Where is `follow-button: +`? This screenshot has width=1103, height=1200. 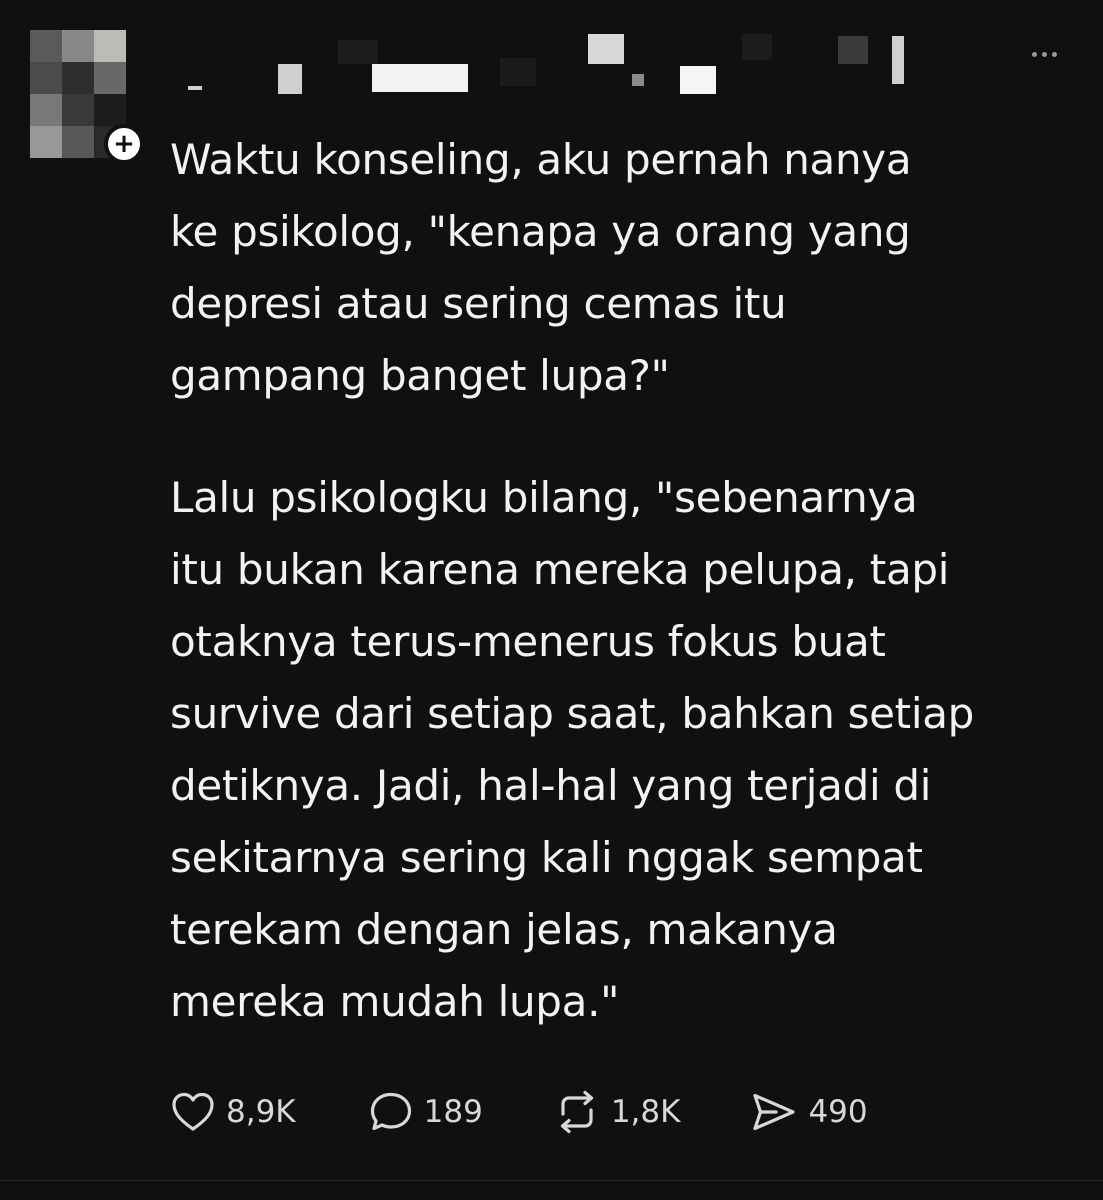
follow-button: + is located at coordinates (124, 144).